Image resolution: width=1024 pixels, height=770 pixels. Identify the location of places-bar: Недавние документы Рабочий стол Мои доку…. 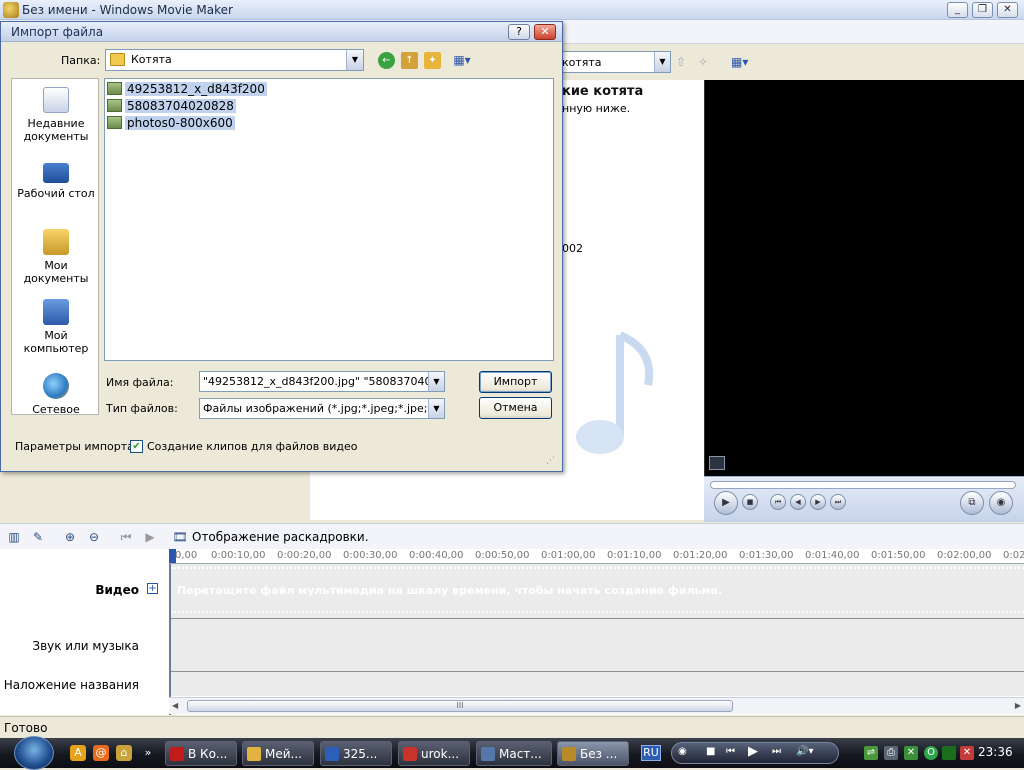
(55, 247).